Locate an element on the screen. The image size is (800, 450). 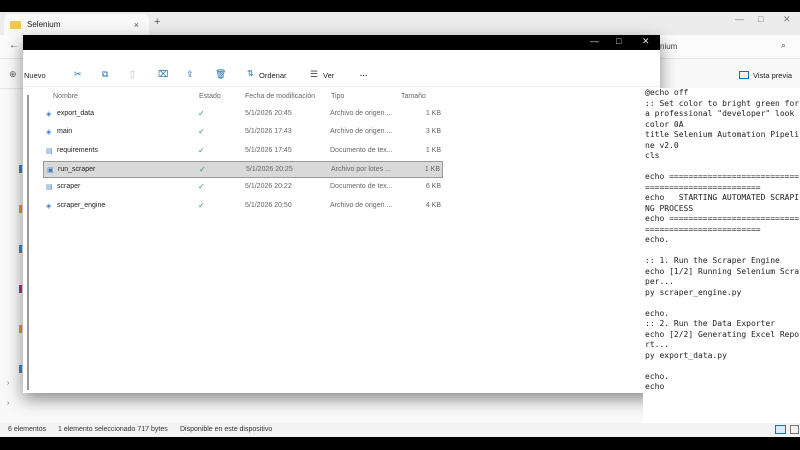
file-name: export_data is located at coordinates (75, 113).